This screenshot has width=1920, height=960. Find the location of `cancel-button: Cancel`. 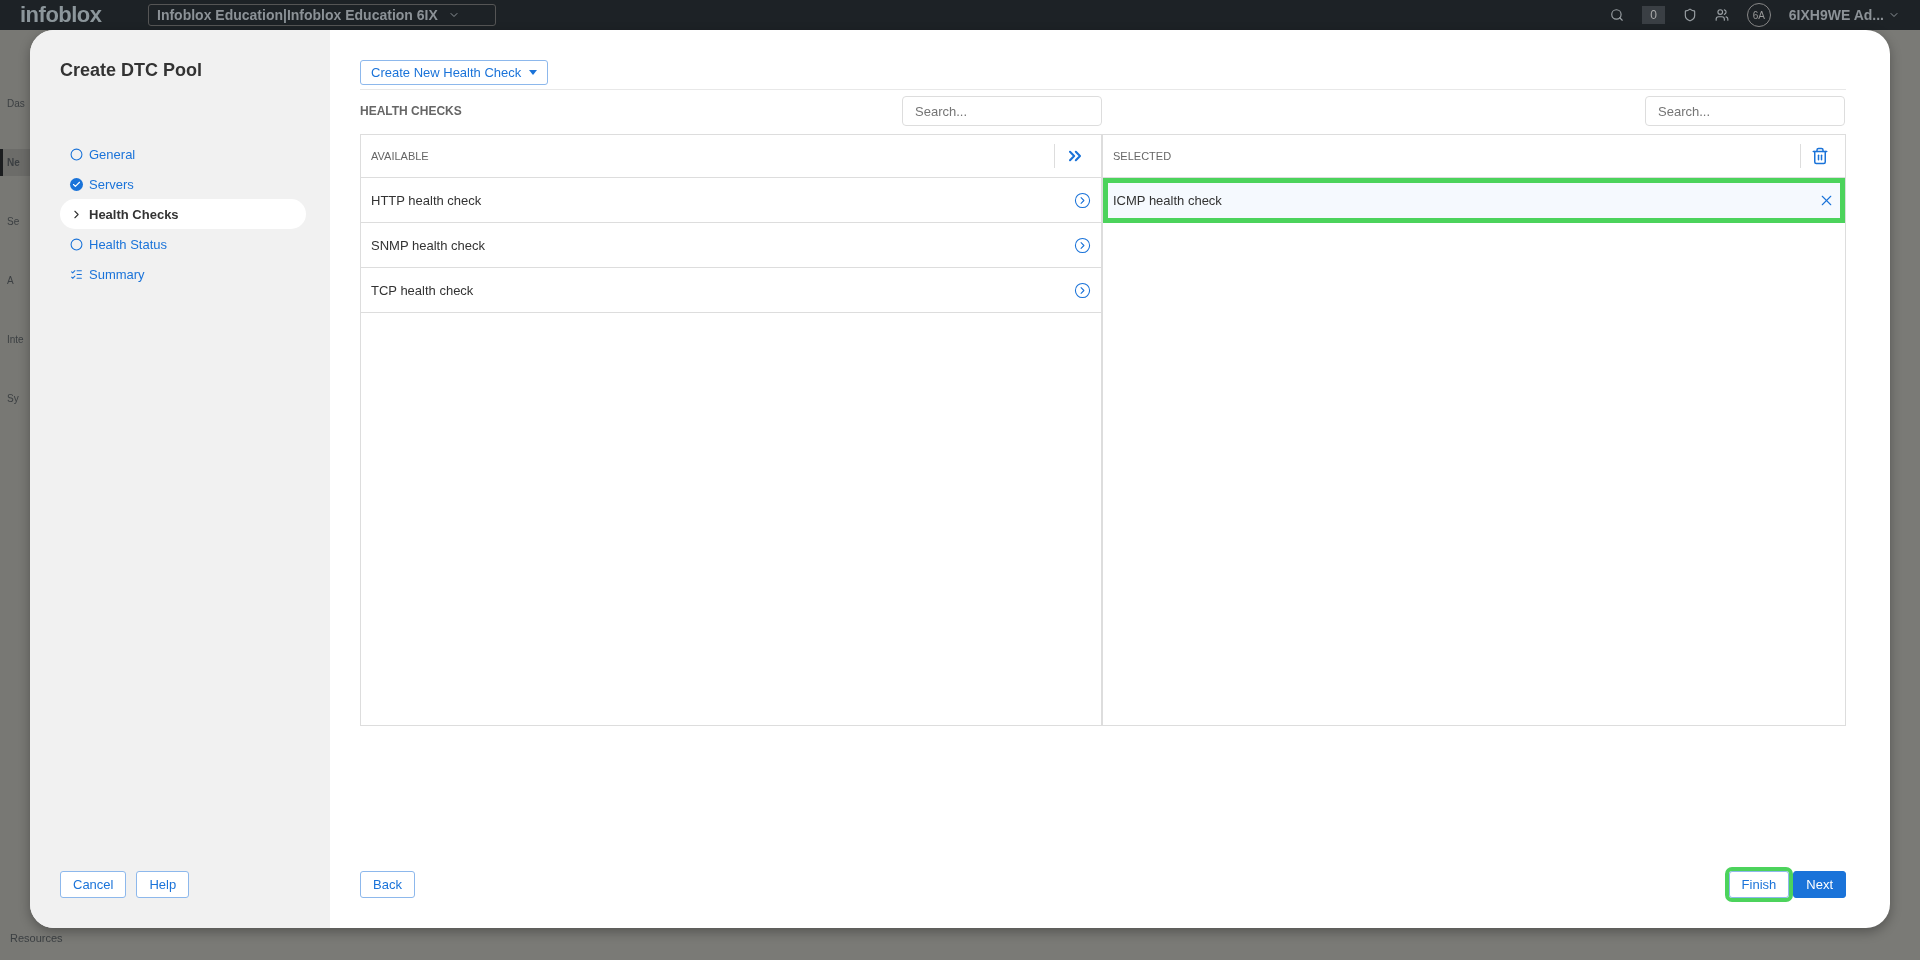

cancel-button: Cancel is located at coordinates (93, 884).